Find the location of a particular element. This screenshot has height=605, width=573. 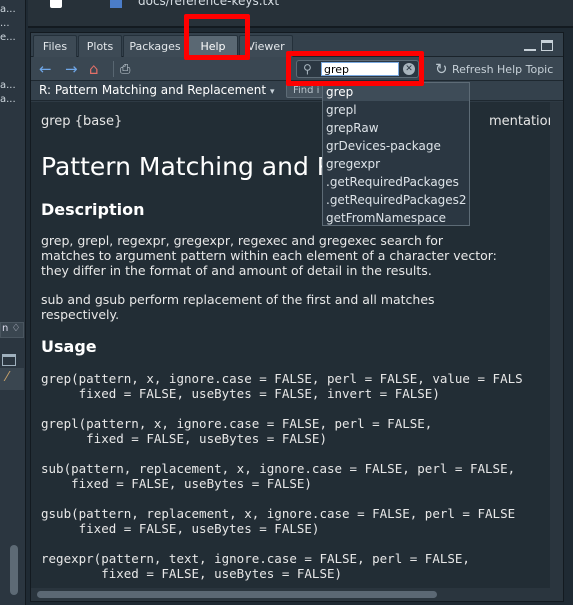

tab-viewer: Viewer is located at coordinates (266, 46).